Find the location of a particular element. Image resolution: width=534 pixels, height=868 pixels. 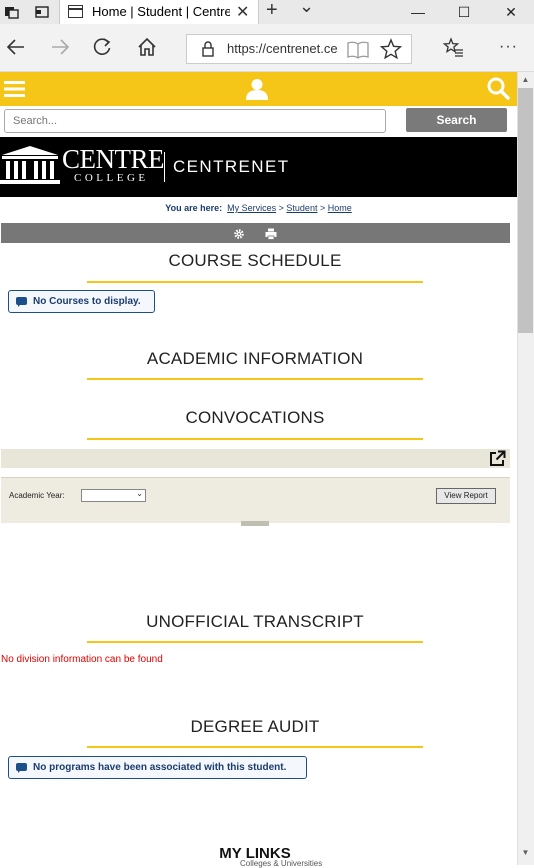

refresh-icon is located at coordinates (102, 48).